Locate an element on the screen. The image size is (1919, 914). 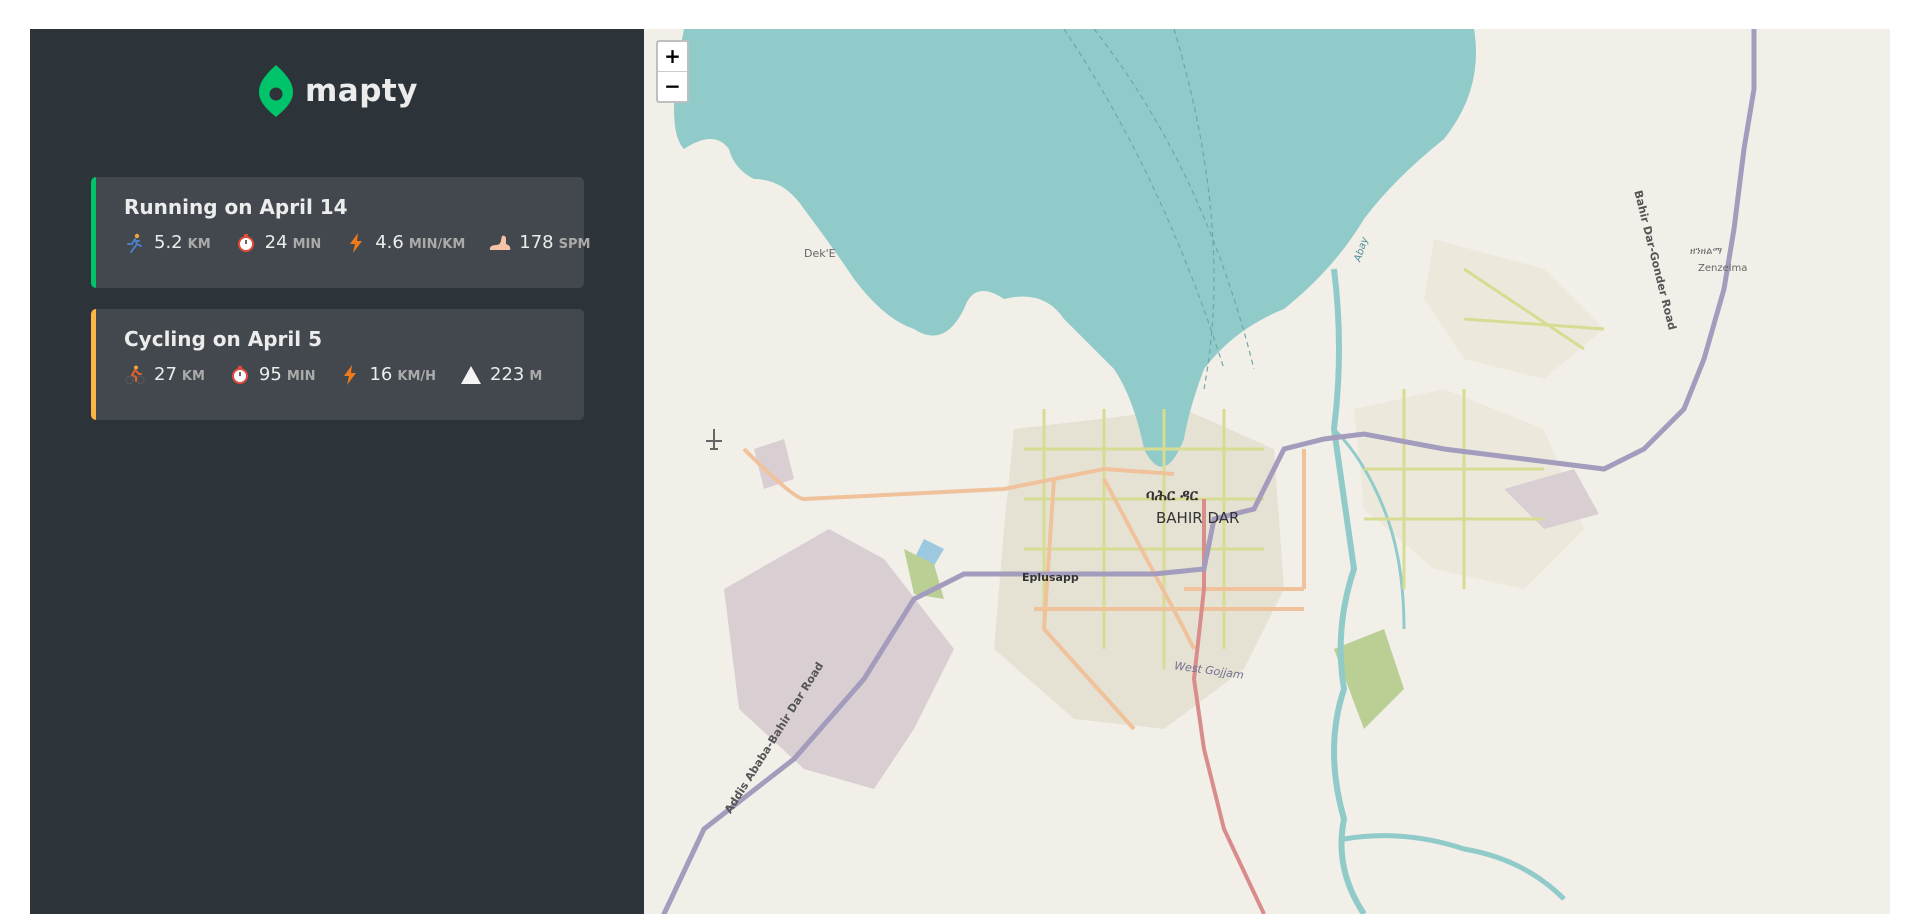
map-label-city-amharic: ባሕር ዳር is located at coordinates (1172, 495).